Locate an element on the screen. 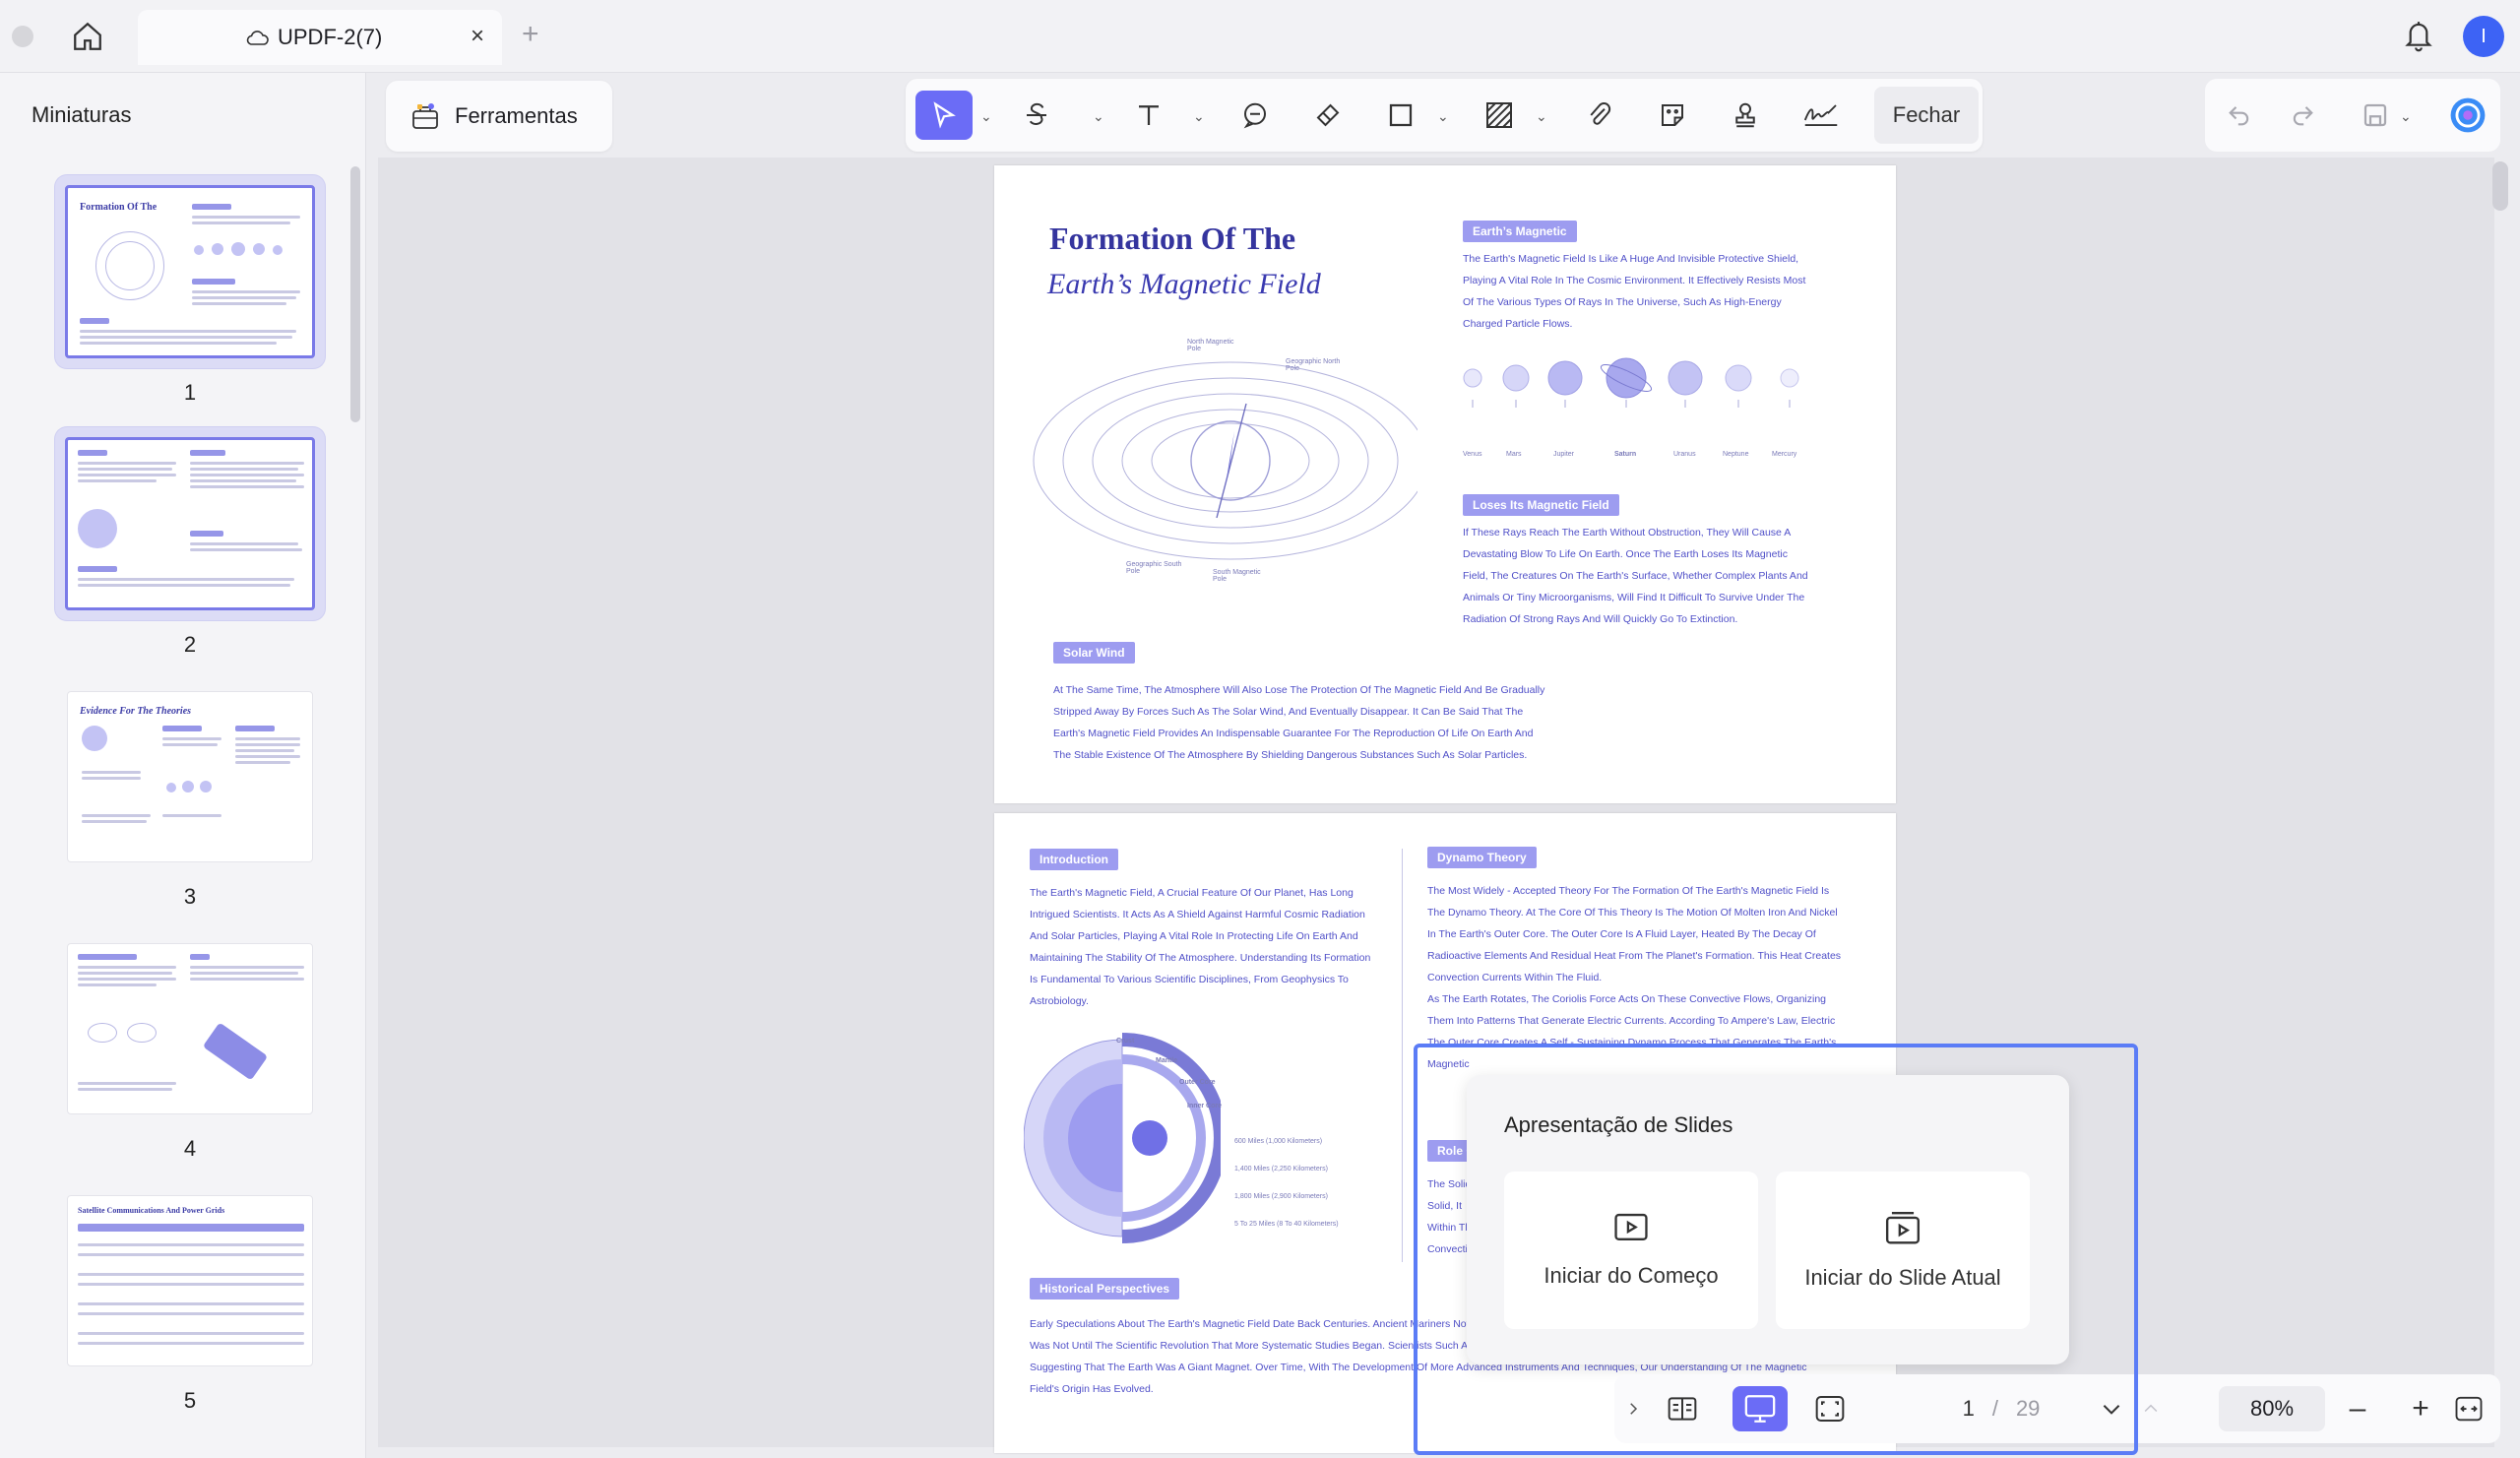  annotation-toolbar: ⌄ ⌄ ⌄ ⌄ ⌄ Fechar is located at coordinates (1444, 115).